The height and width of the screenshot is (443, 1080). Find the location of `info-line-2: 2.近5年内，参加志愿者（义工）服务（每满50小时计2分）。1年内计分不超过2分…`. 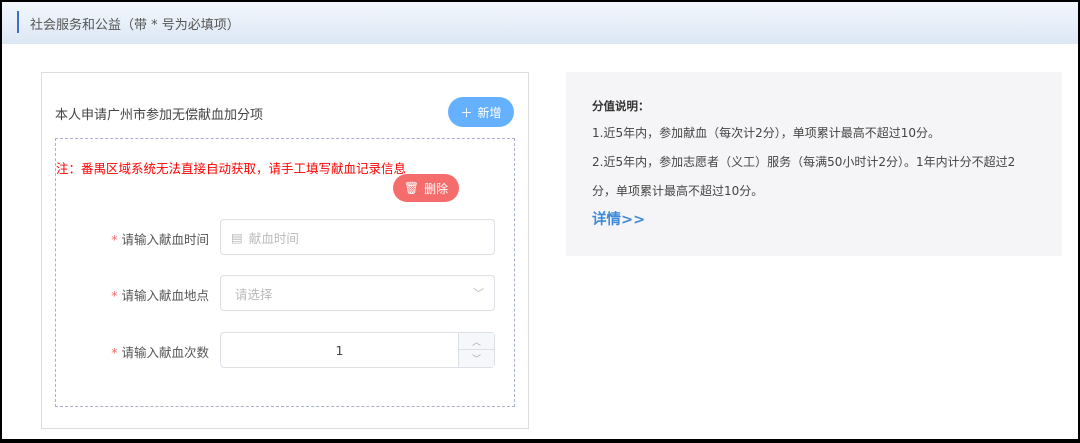

info-line-2: 2.近5年内，参加志愿者（义工）服务（每满50小时计2分）。1年内计分不超过2分… is located at coordinates (804, 176).